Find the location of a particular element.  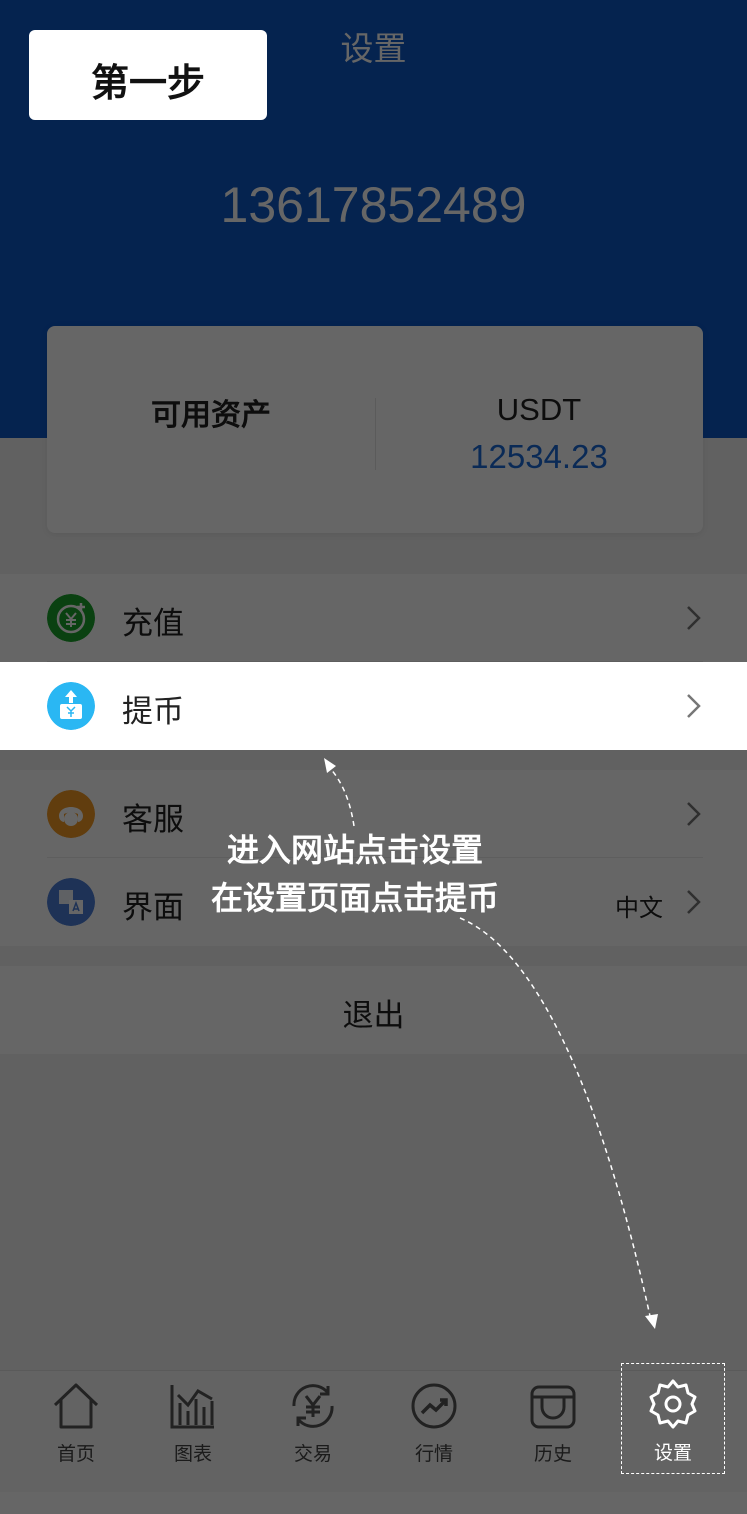

language-icon is located at coordinates (71, 902).